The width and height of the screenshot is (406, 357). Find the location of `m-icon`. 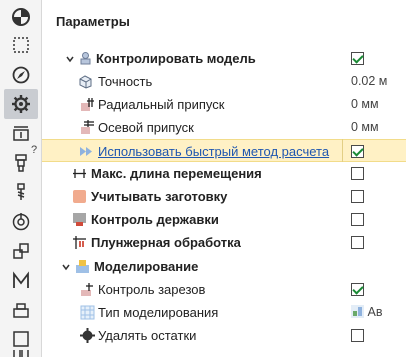

m-icon is located at coordinates (21, 281).